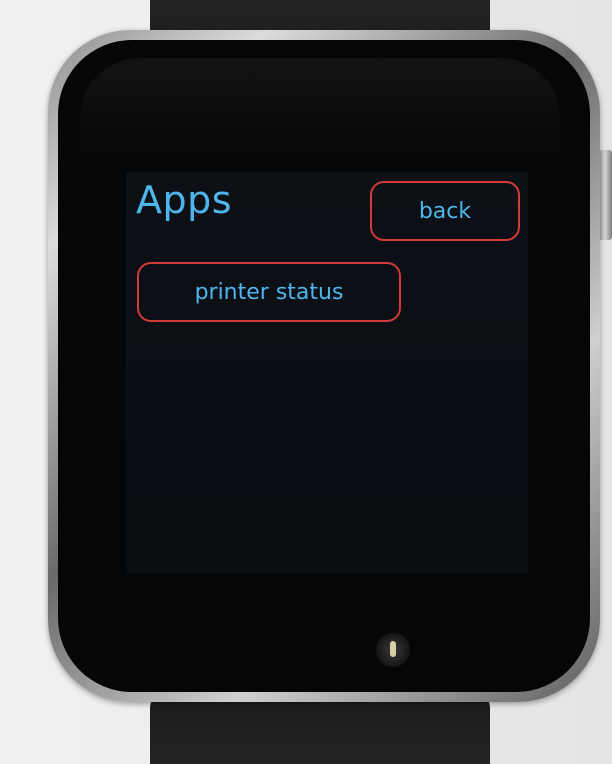 This screenshot has height=764, width=612. I want to click on sensor-light, so click(393, 649).